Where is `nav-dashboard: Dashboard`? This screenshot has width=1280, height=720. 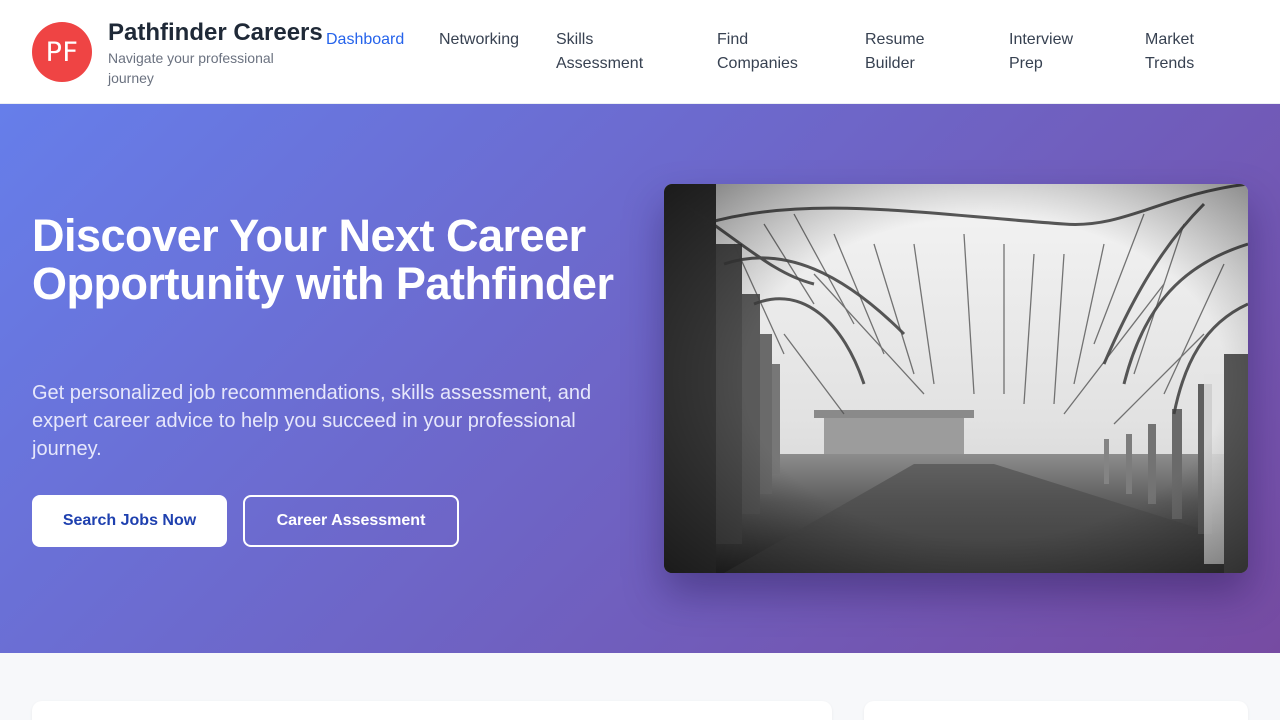 nav-dashboard: Dashboard is located at coordinates (365, 40).